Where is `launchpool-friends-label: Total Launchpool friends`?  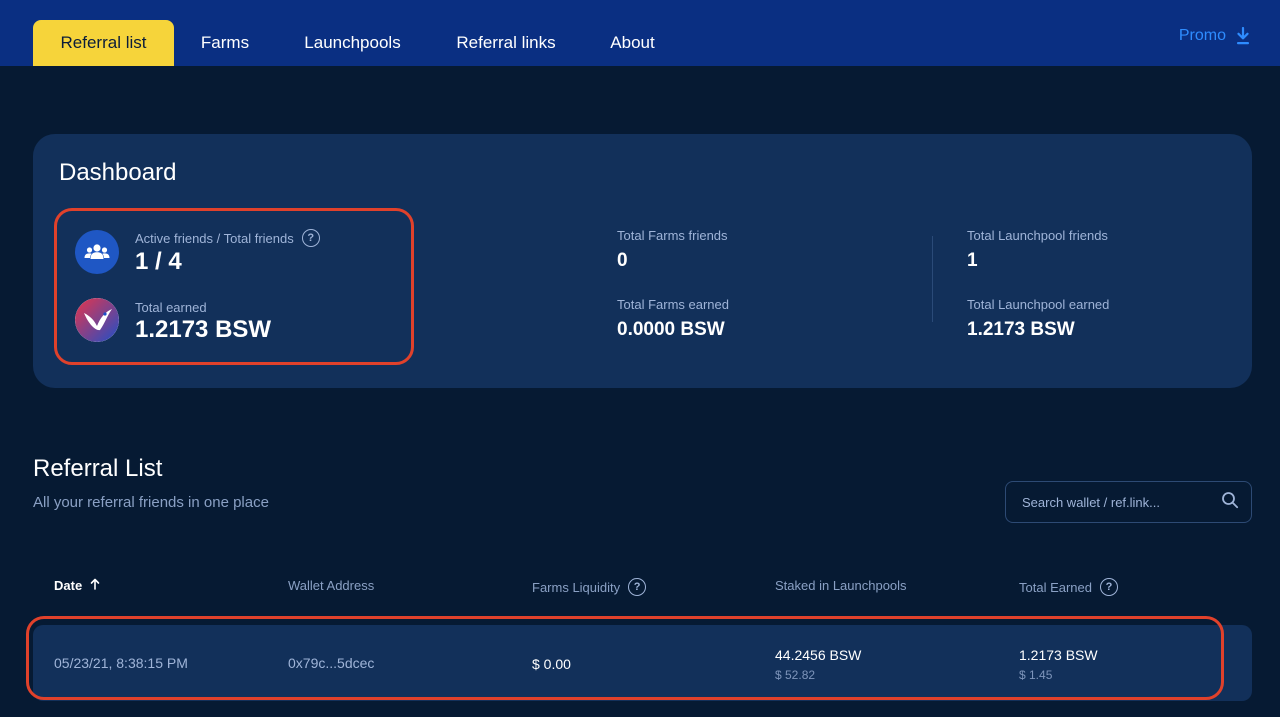 launchpool-friends-label: Total Launchpool friends is located at coordinates (1037, 235).